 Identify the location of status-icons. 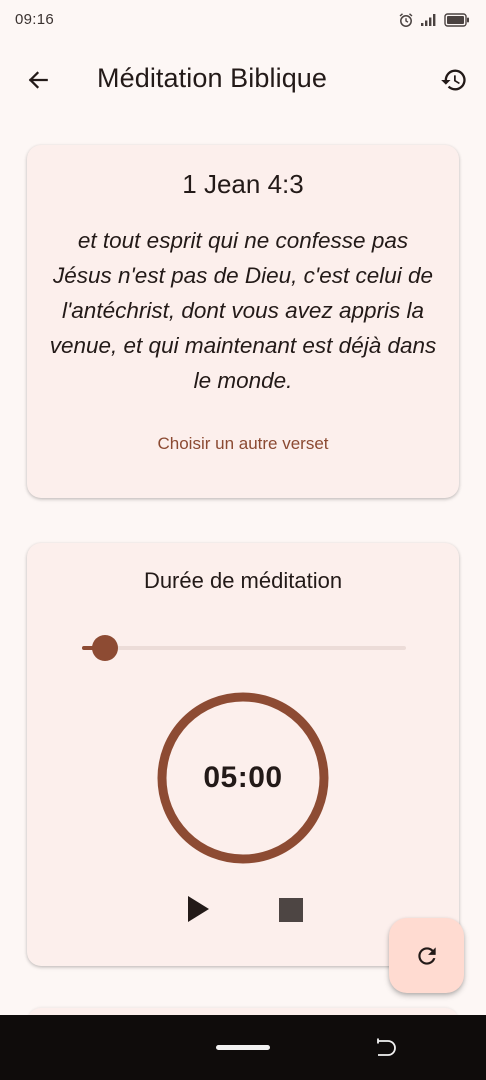
(434, 20).